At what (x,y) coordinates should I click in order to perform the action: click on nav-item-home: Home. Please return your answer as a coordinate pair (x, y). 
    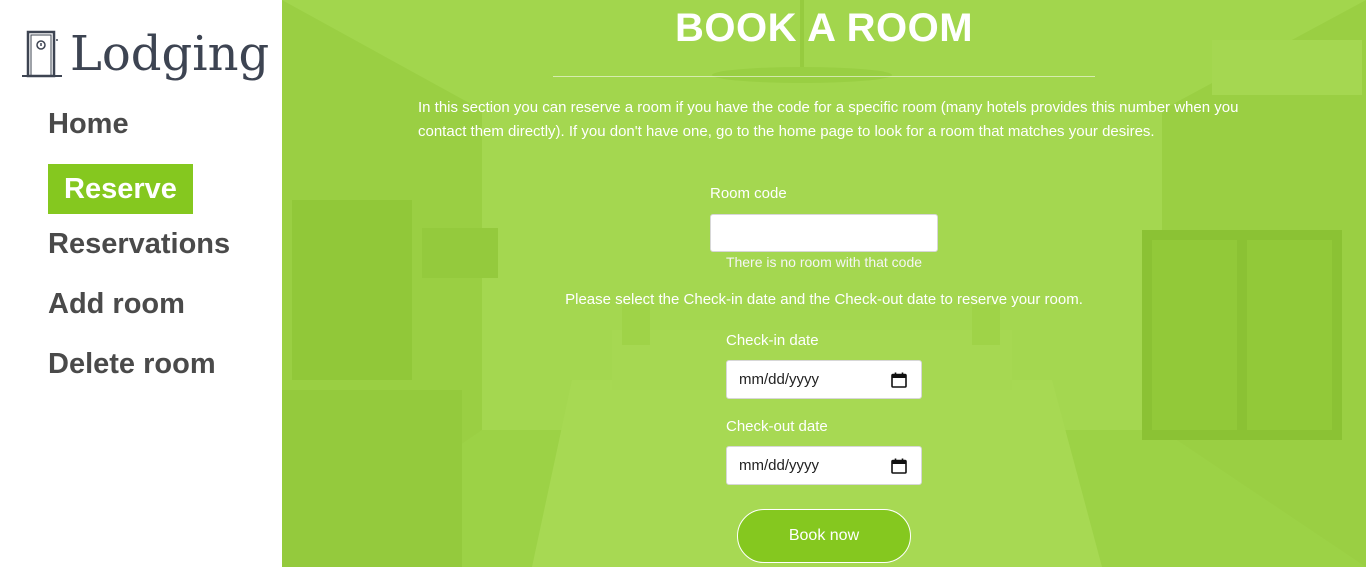
    Looking at the image, I should click on (139, 129).